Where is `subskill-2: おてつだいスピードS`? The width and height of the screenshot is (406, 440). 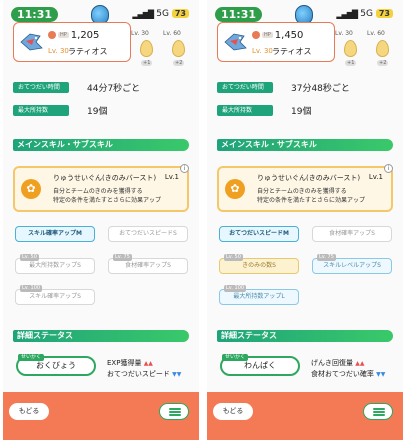 subskill-2: おてつだいスピードS is located at coordinates (148, 234).